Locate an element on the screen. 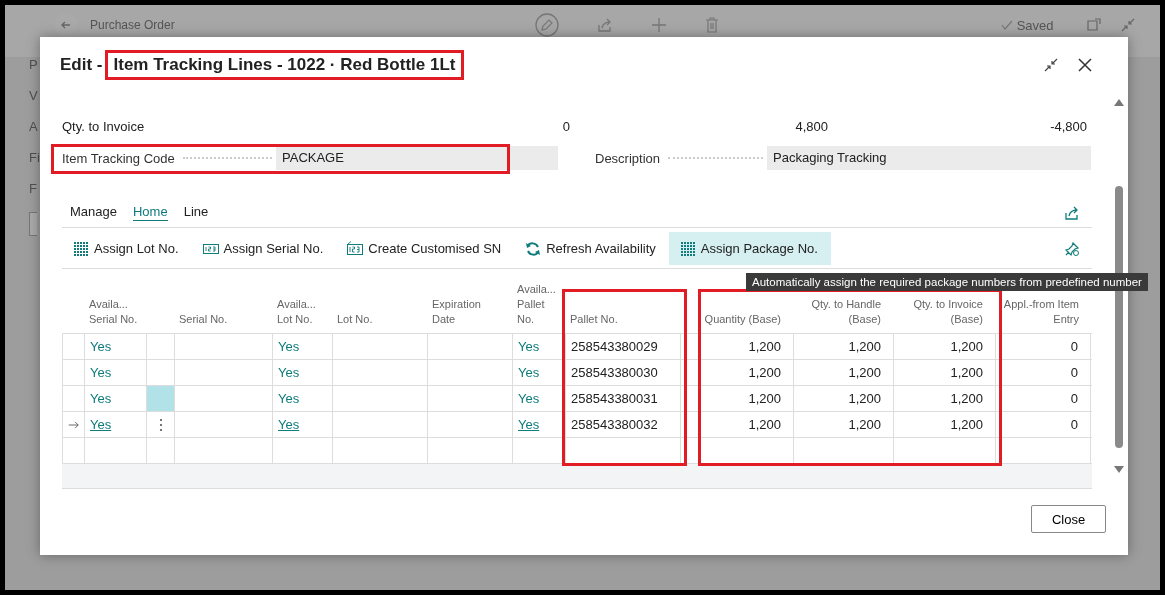  table-cell: 258543380032 is located at coordinates (614, 424).